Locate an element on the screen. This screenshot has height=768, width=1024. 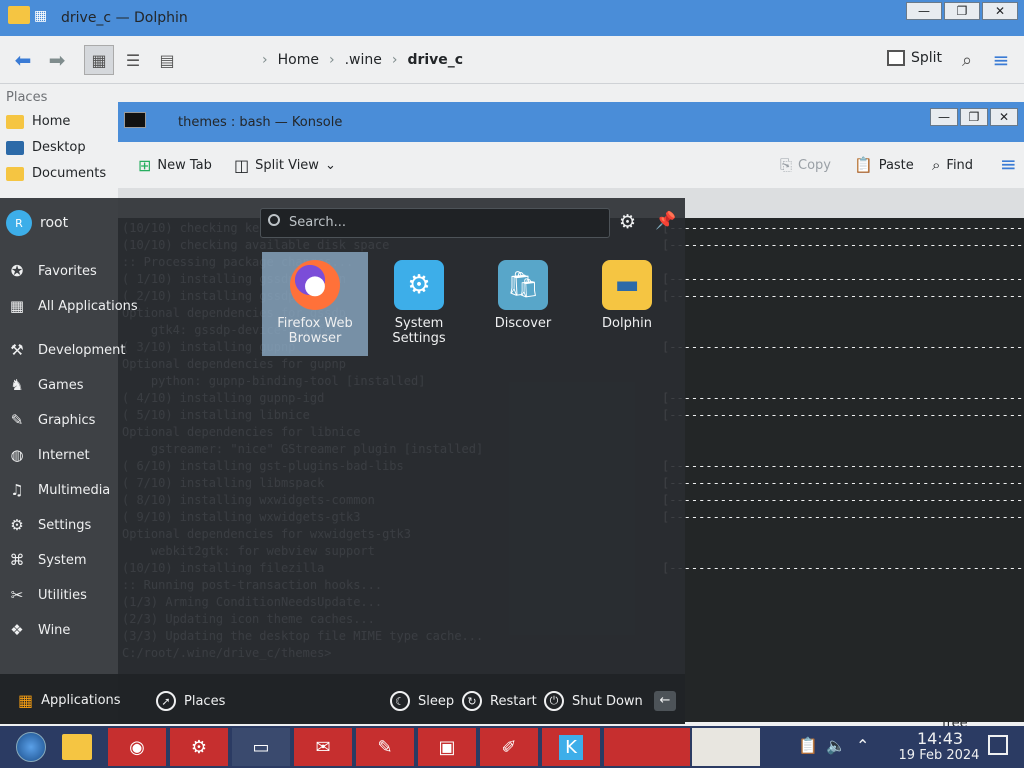
taskbar-wallpaper is located at coordinates (726, 747).